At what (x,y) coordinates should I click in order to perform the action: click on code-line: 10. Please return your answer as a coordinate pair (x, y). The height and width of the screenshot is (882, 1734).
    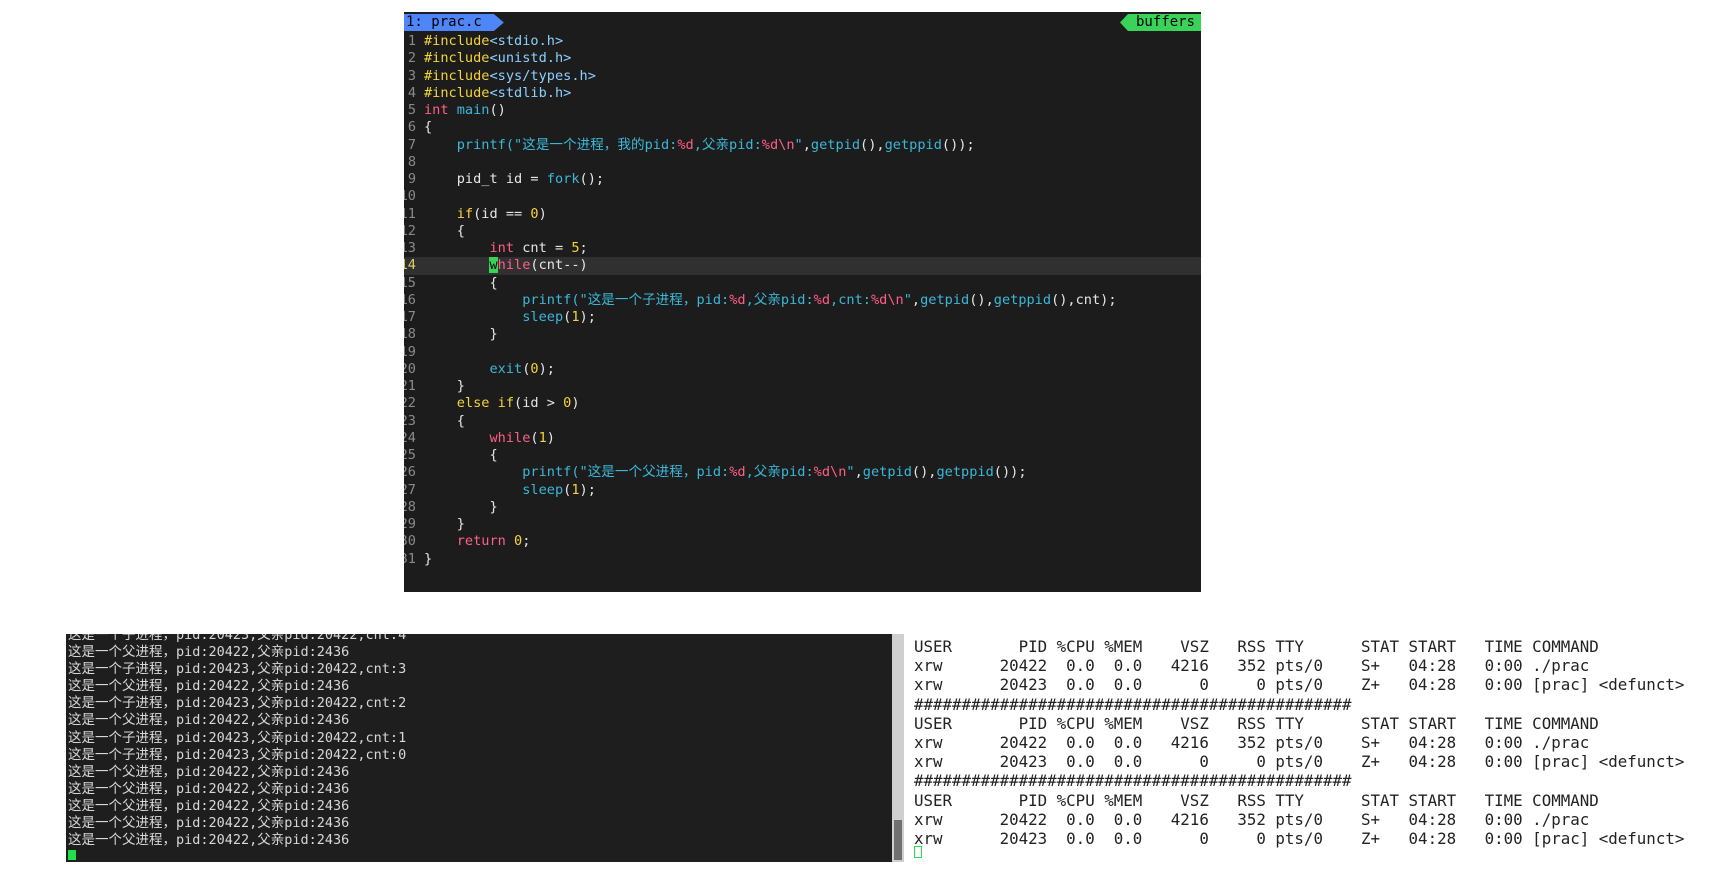
    Looking at the image, I should click on (802, 196).